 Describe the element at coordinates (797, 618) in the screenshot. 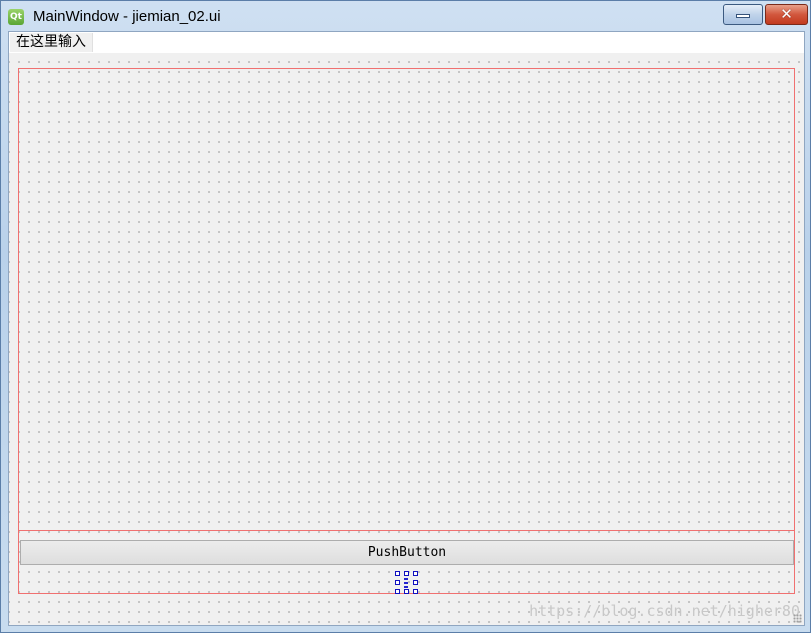

I see `resize-grip-icon` at that location.